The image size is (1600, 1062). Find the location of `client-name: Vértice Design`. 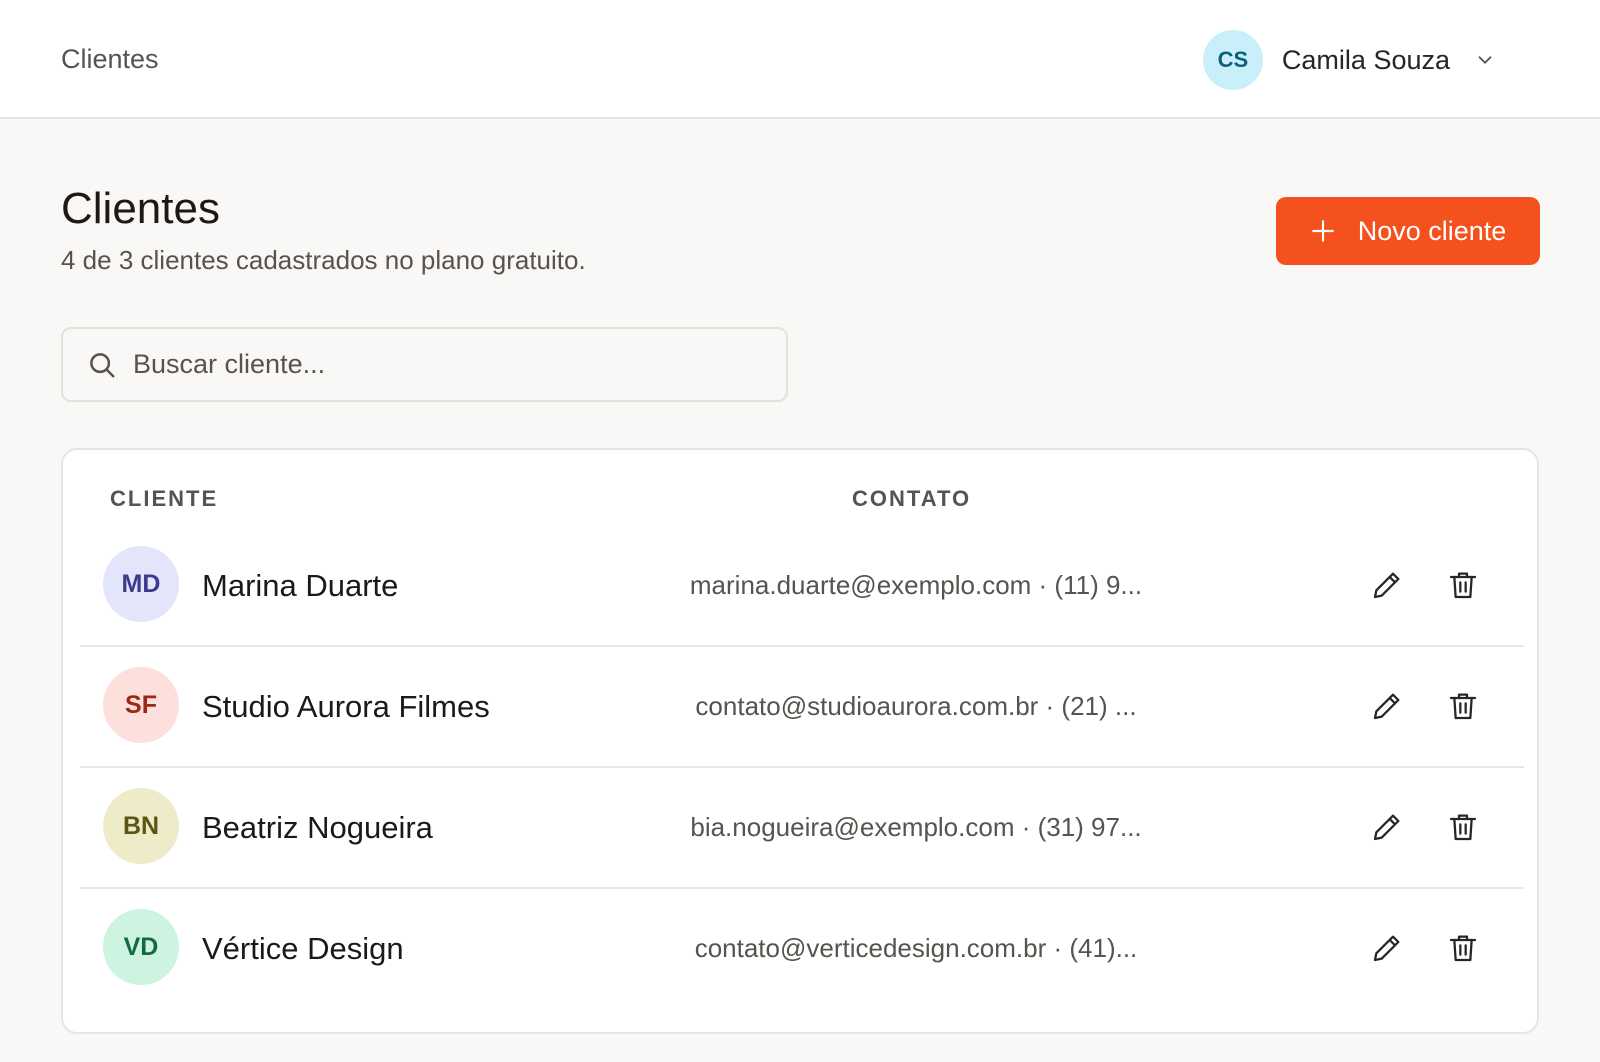

client-name: Vértice Design is located at coordinates (303, 948).